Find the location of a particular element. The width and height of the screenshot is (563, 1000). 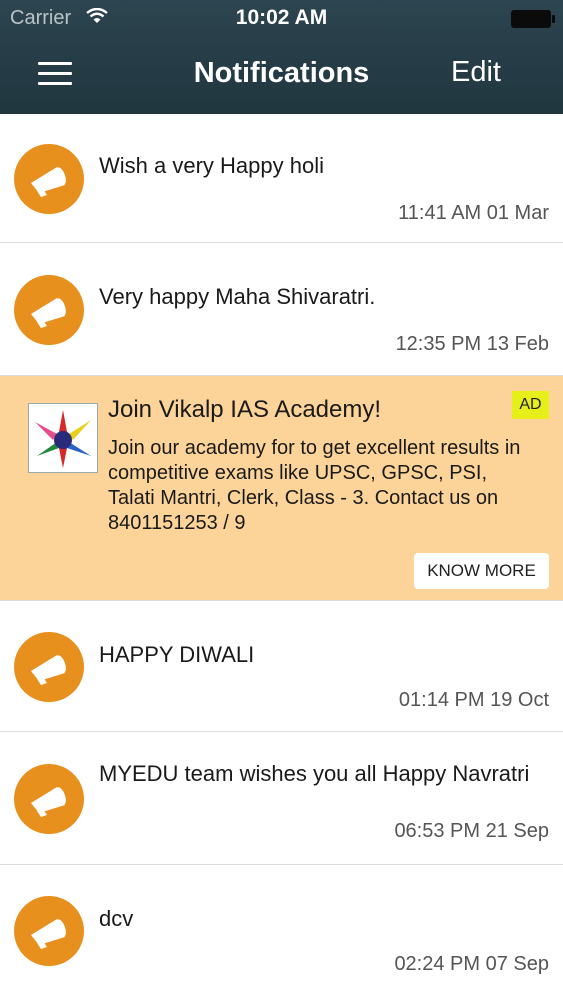

notification-row: Wish a very Happy holi 11:41 AM 01 Mar is located at coordinates (281, 178).